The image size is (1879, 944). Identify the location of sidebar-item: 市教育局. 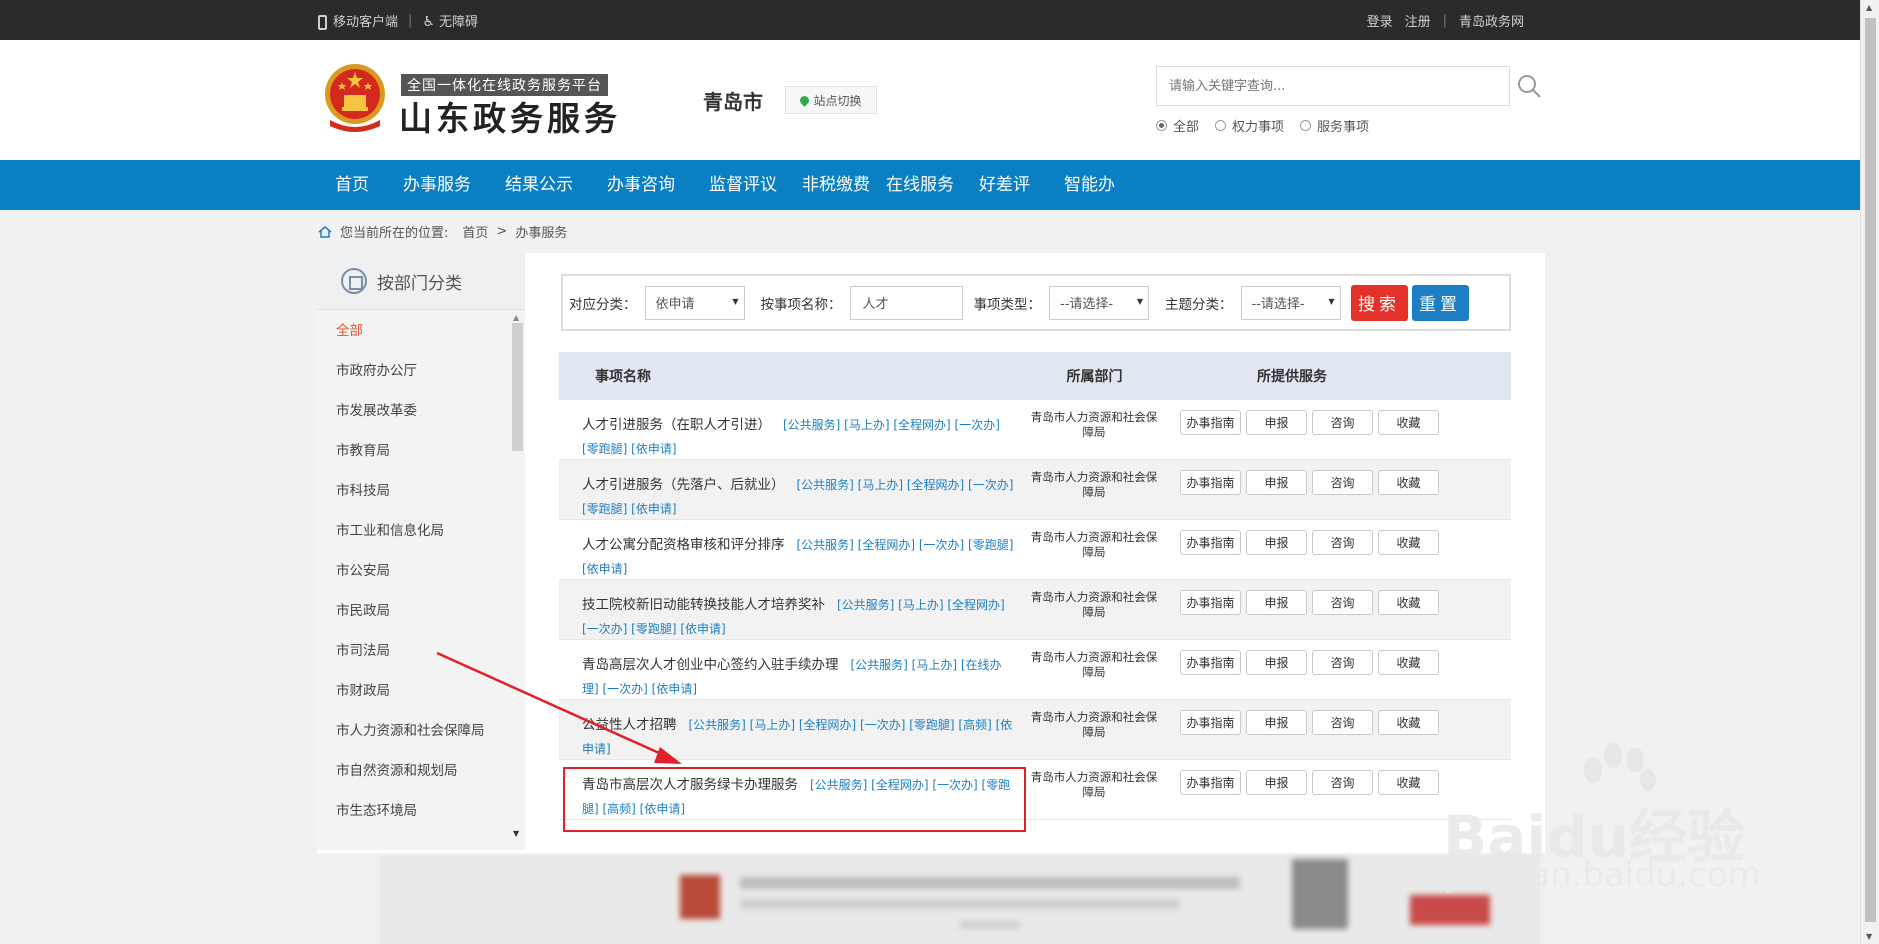
(412, 451).